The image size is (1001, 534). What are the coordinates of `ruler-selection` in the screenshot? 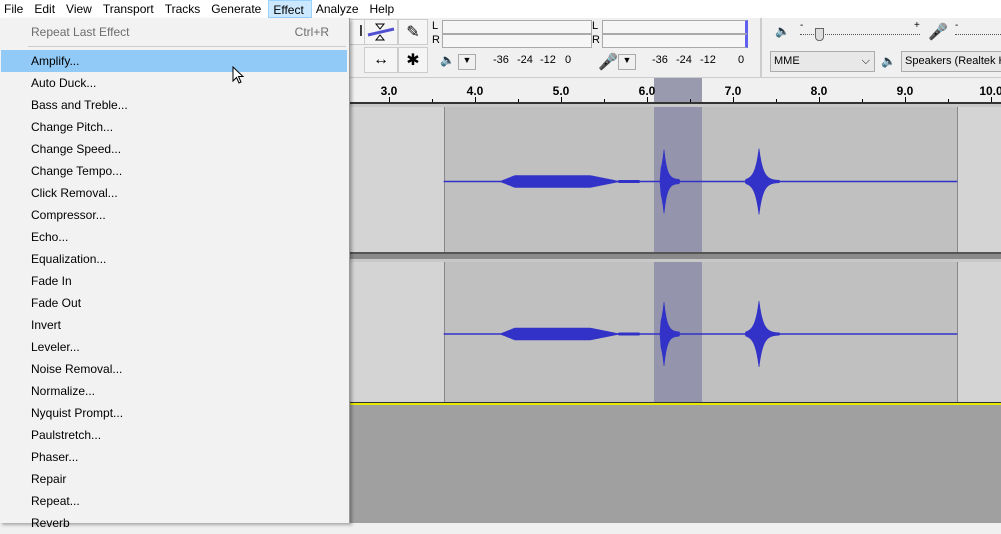 It's located at (678, 90).